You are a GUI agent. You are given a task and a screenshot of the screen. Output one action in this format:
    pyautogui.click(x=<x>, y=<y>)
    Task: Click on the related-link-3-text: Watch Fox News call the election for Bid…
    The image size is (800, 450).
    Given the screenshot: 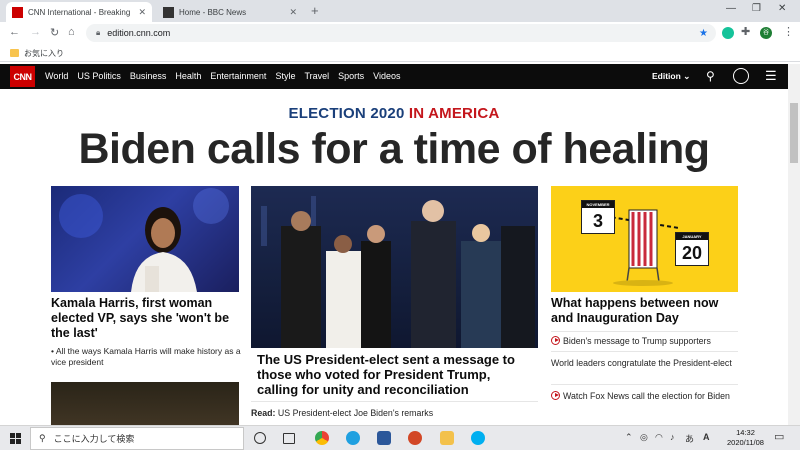 What is the action you would take?
    pyautogui.click(x=646, y=396)
    